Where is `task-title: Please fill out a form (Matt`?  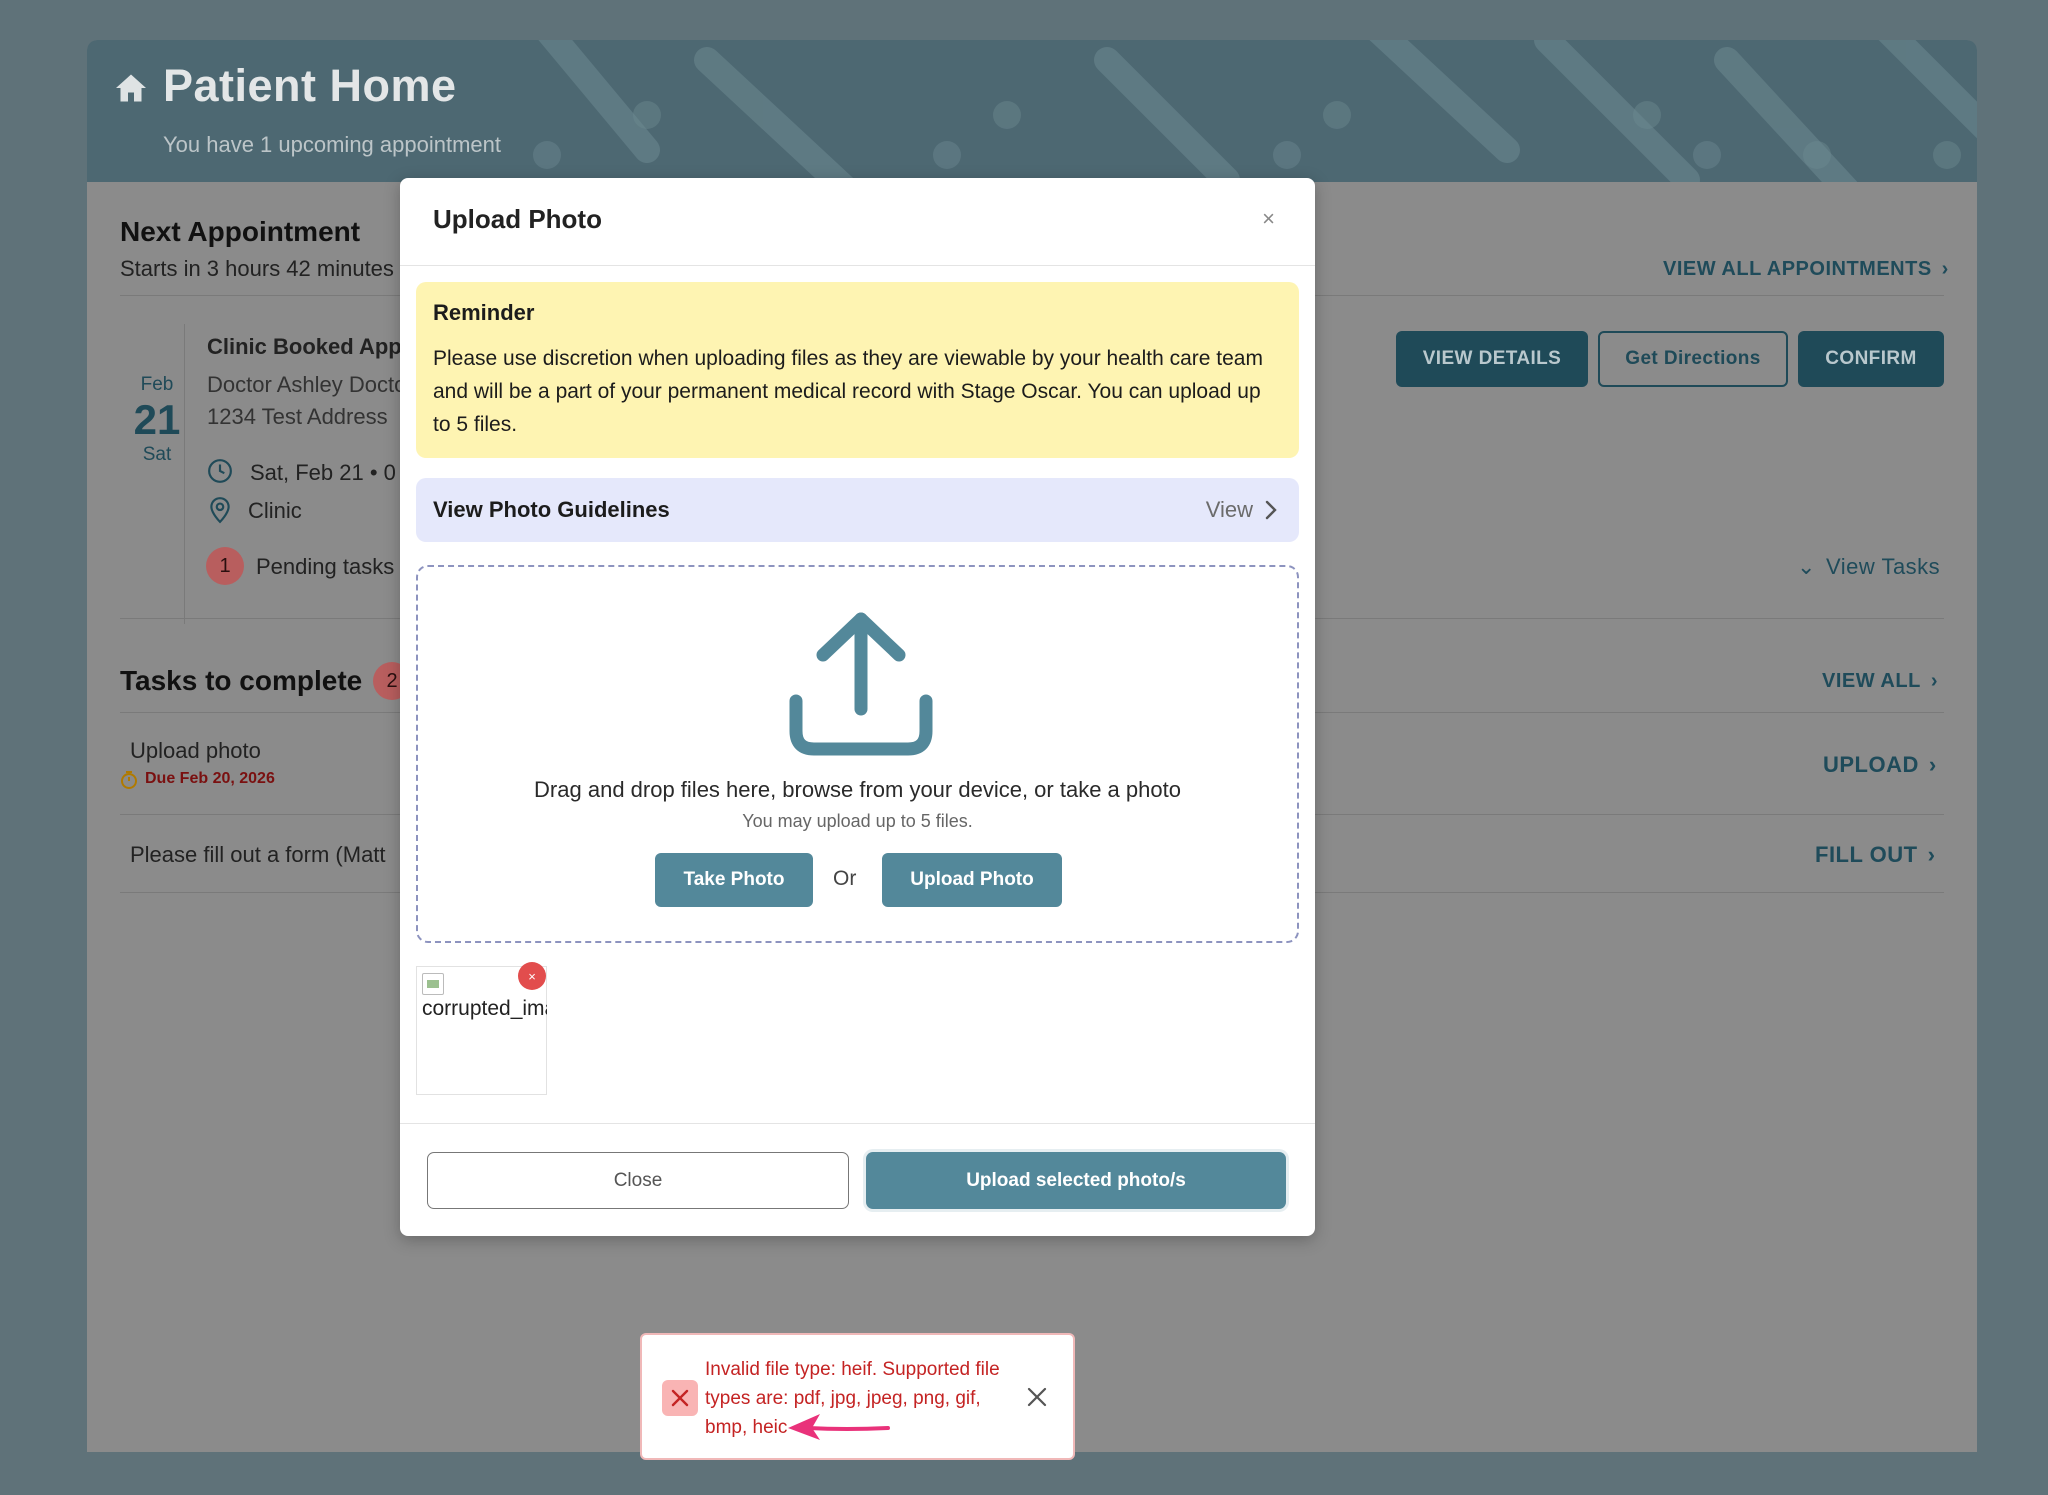
task-title: Please fill out a form (Matt is located at coordinates (258, 854).